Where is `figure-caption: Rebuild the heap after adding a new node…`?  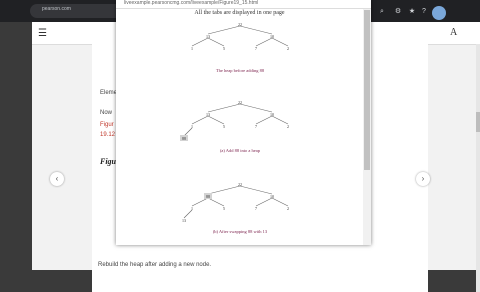
figure-caption: Rebuild the heap after adding a new node… is located at coordinates (155, 265).